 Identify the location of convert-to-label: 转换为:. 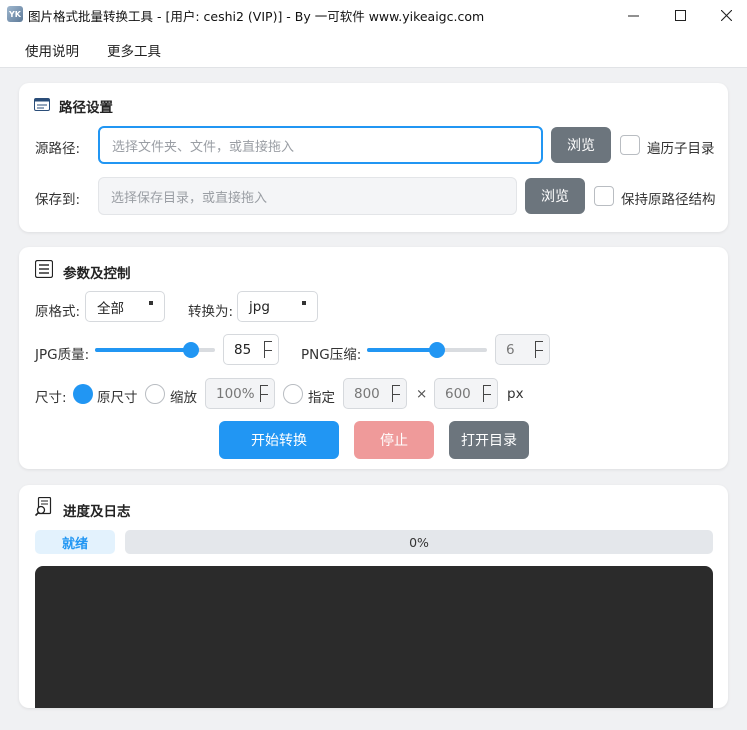
(211, 312).